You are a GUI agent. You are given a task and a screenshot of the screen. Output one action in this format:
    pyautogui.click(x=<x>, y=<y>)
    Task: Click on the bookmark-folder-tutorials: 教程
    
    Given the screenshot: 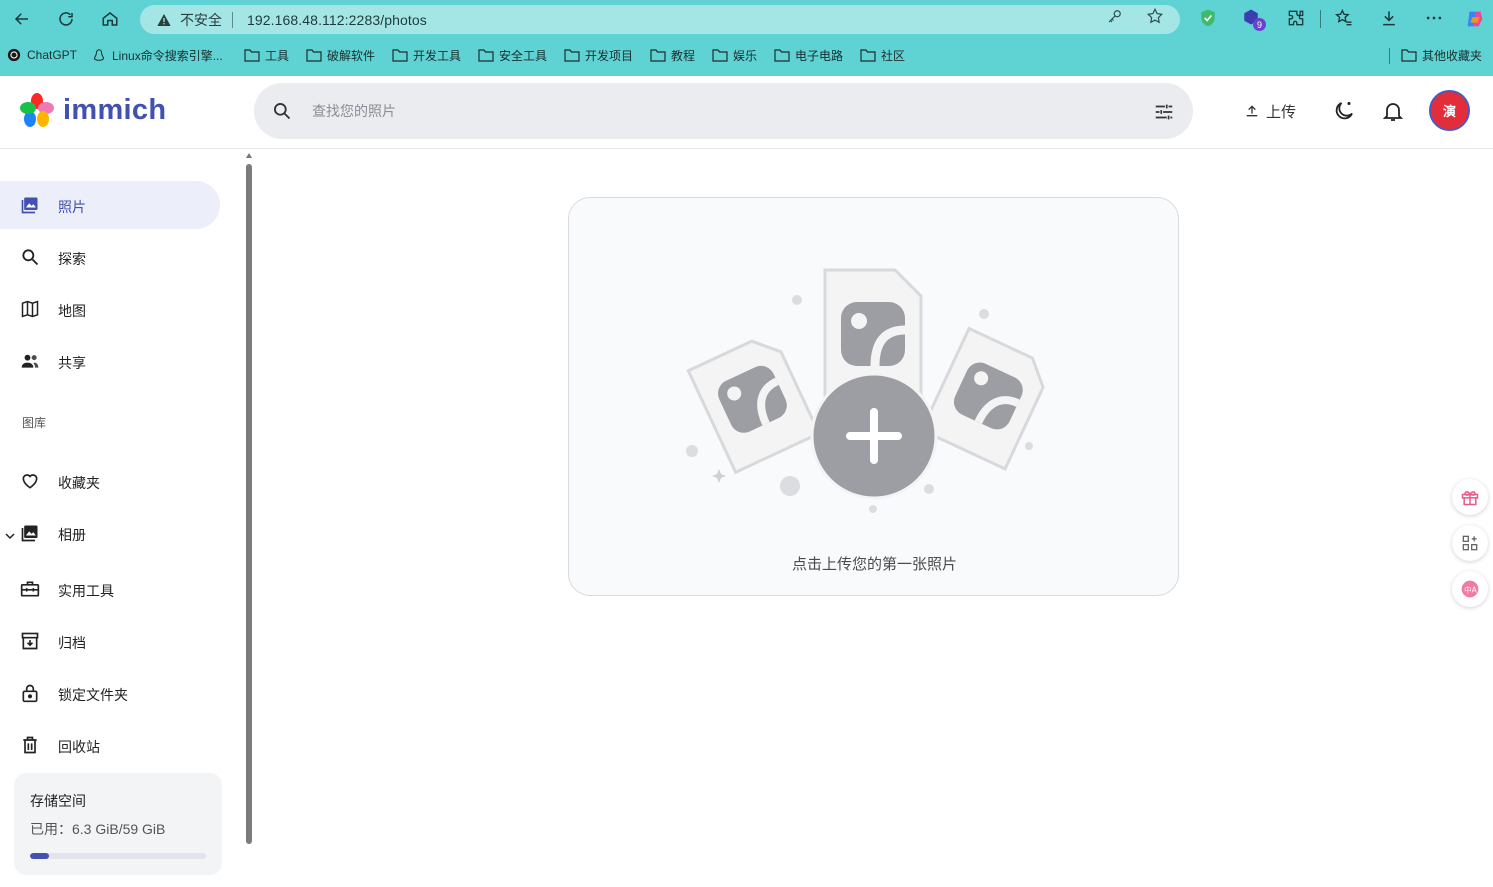 What is the action you would take?
    pyautogui.click(x=672, y=55)
    